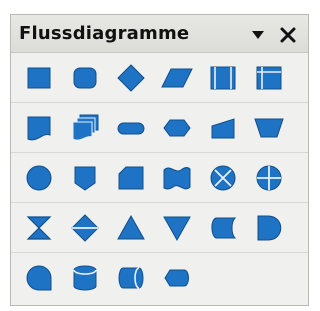 The image size is (320, 311). What do you see at coordinates (39, 78) in the screenshot?
I see `process-shape-button` at bounding box center [39, 78].